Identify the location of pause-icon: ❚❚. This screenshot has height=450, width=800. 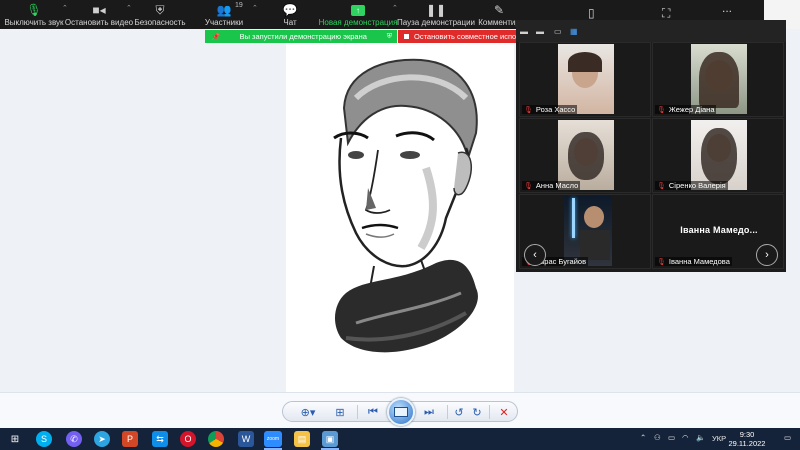
(436, 10).